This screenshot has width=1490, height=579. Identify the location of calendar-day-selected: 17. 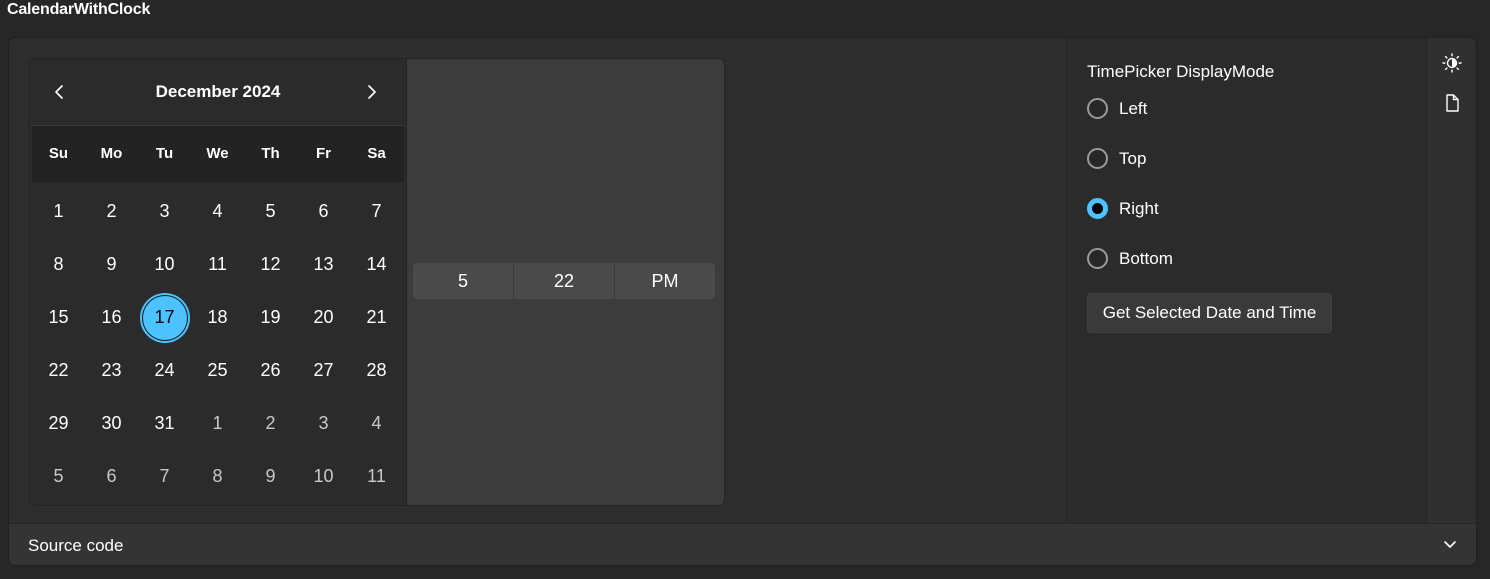
(164, 317).